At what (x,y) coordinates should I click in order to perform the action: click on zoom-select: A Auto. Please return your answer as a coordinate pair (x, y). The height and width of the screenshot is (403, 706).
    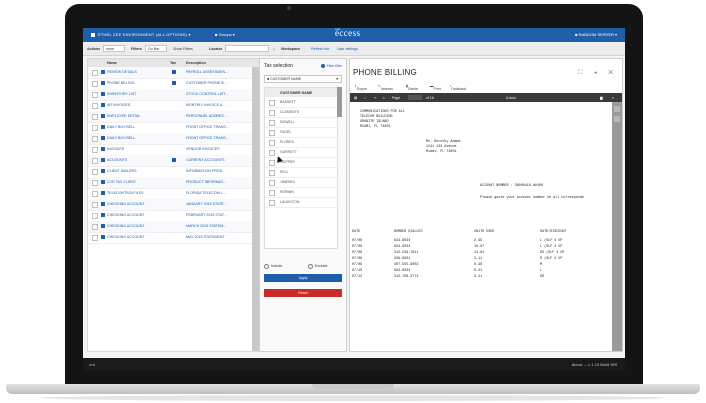
    Looking at the image, I should click on (511, 98).